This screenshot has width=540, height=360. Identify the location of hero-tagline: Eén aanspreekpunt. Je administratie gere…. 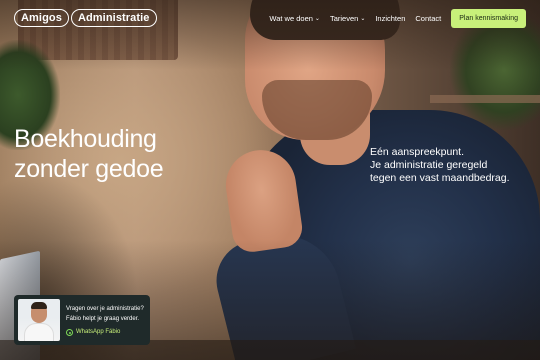
(440, 165).